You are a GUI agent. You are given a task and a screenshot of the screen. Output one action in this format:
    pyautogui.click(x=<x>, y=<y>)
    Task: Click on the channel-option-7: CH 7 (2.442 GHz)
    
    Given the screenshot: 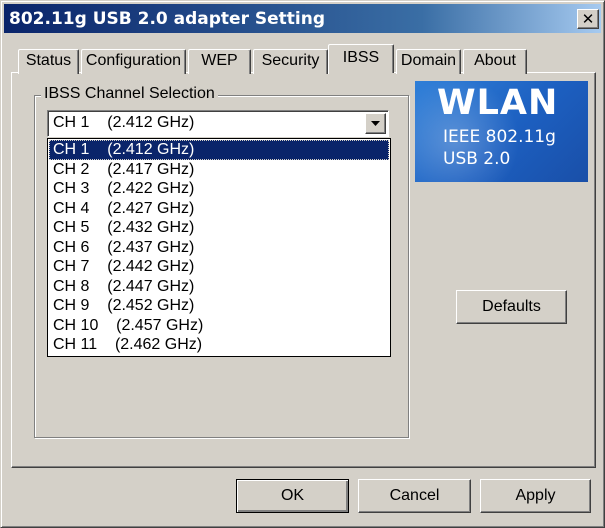 What is the action you would take?
    pyautogui.click(x=219, y=267)
    